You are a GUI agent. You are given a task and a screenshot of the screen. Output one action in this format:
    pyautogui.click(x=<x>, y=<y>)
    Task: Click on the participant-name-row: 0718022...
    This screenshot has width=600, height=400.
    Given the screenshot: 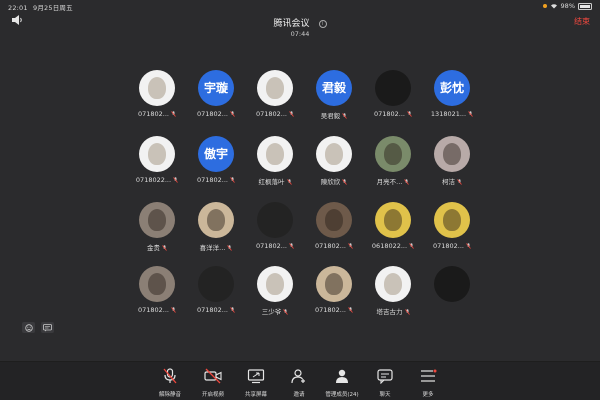 What is the action you would take?
    pyautogui.click(x=157, y=180)
    